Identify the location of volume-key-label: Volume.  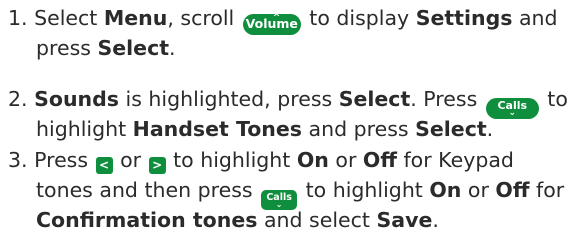
(271, 23).